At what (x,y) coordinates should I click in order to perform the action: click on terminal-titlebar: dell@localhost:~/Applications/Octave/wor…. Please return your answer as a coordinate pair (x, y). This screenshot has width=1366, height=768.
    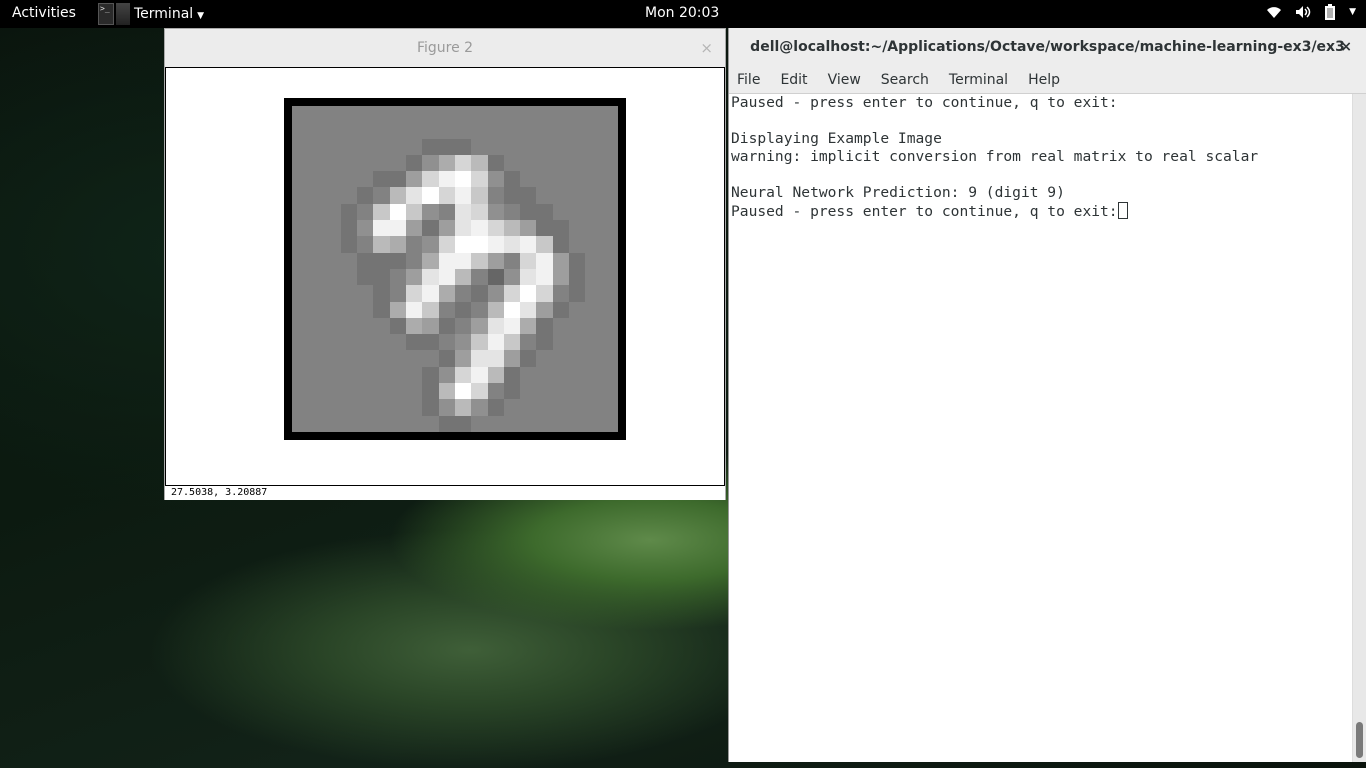
    Looking at the image, I should click on (1047, 47).